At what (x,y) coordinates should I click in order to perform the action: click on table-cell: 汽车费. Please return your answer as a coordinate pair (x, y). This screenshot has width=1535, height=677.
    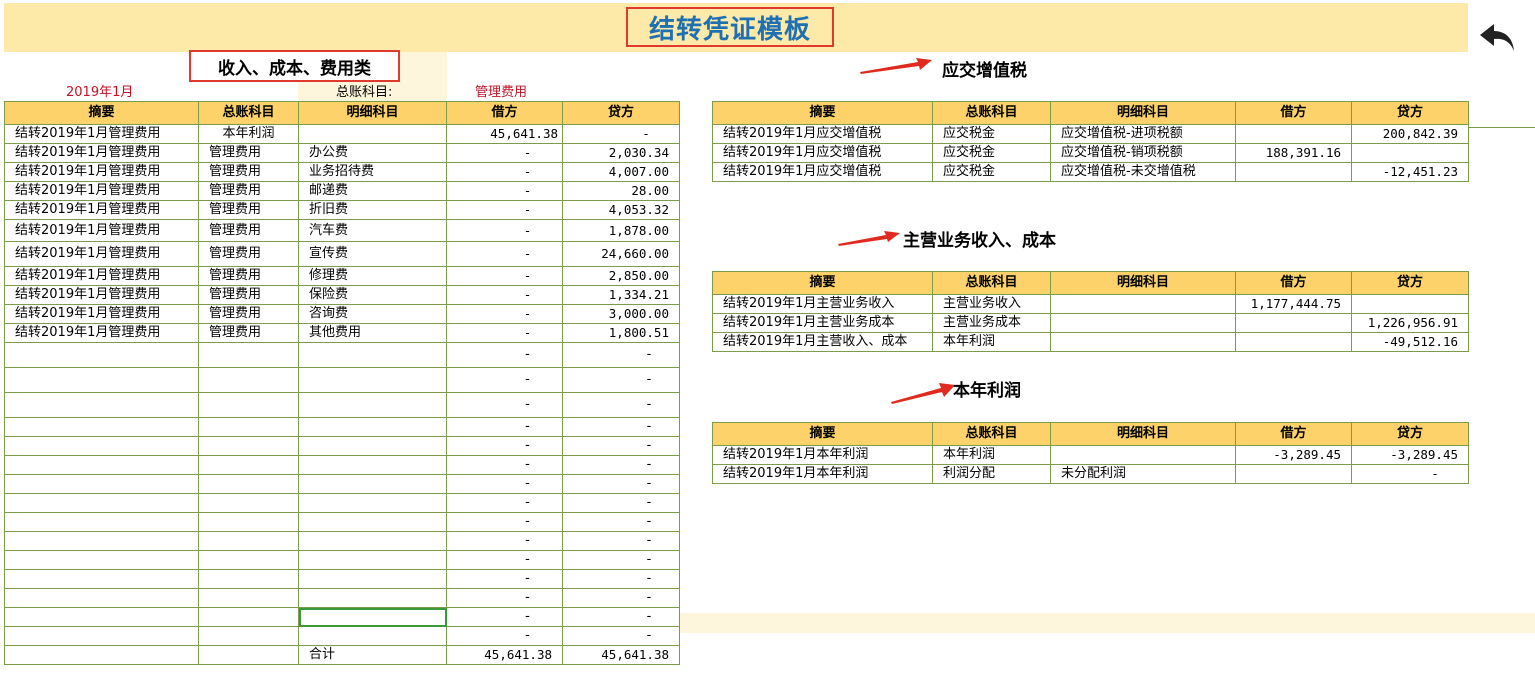
    Looking at the image, I should click on (372, 230).